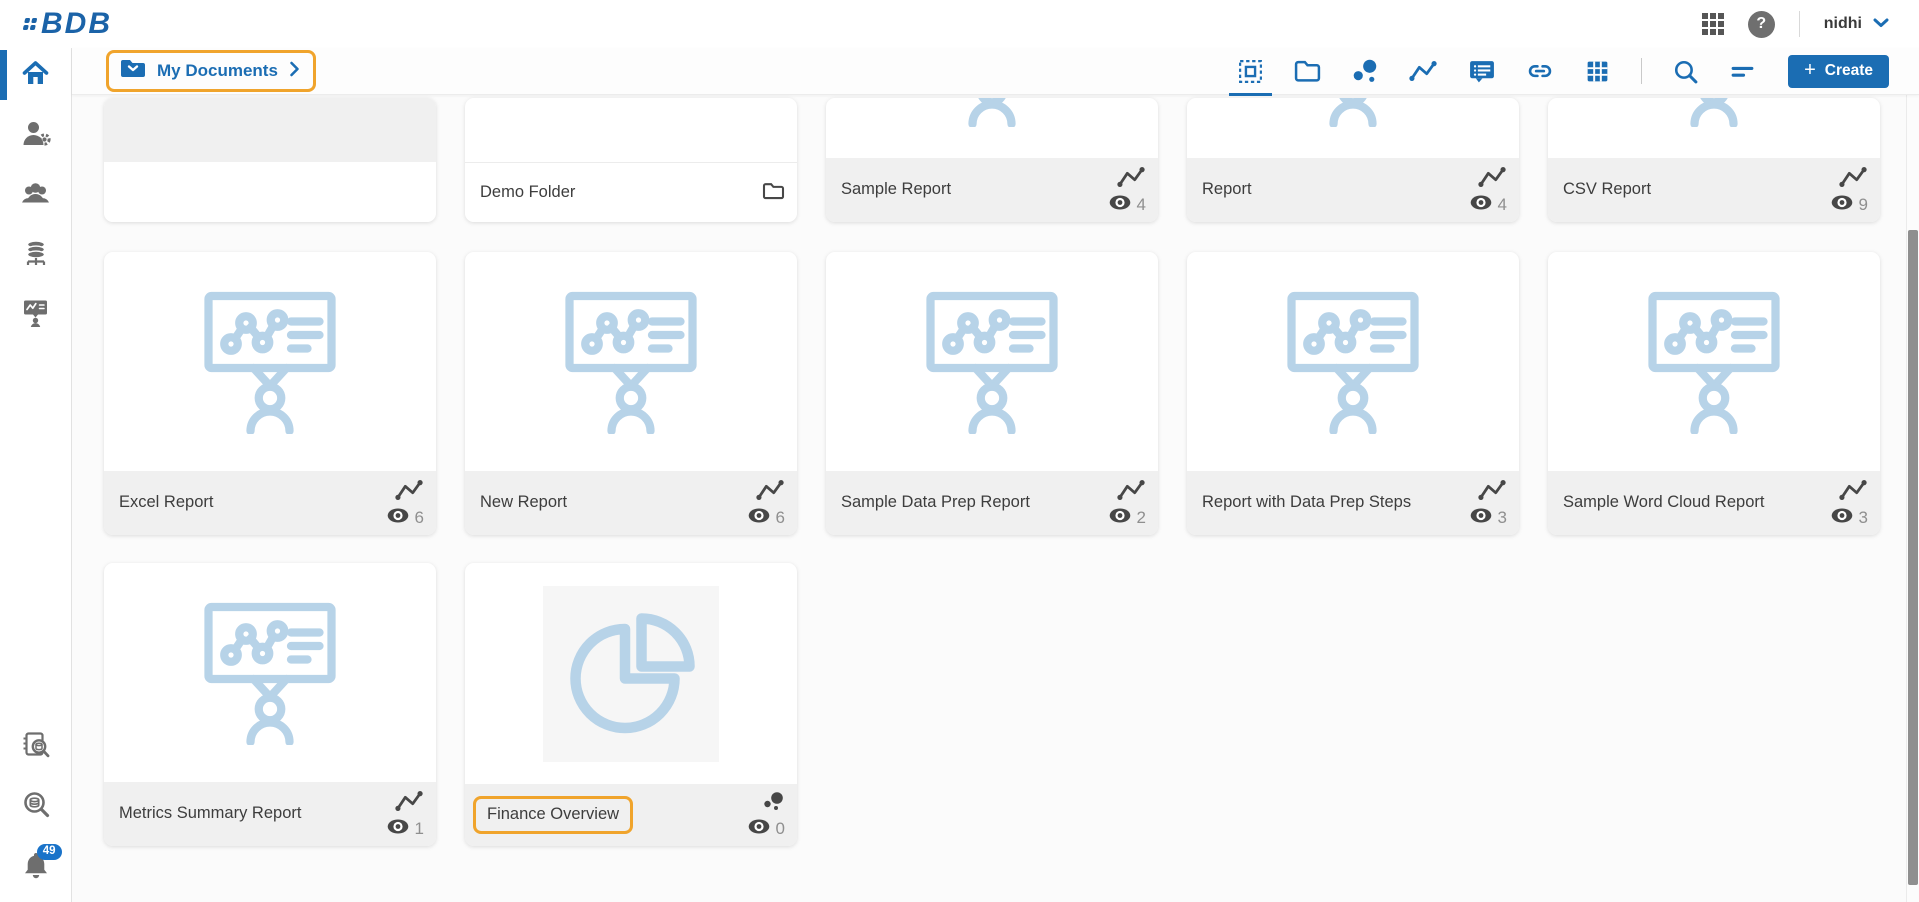  Describe the element at coordinates (210, 813) in the screenshot. I see `card-title: Metrics Summary Report` at that location.